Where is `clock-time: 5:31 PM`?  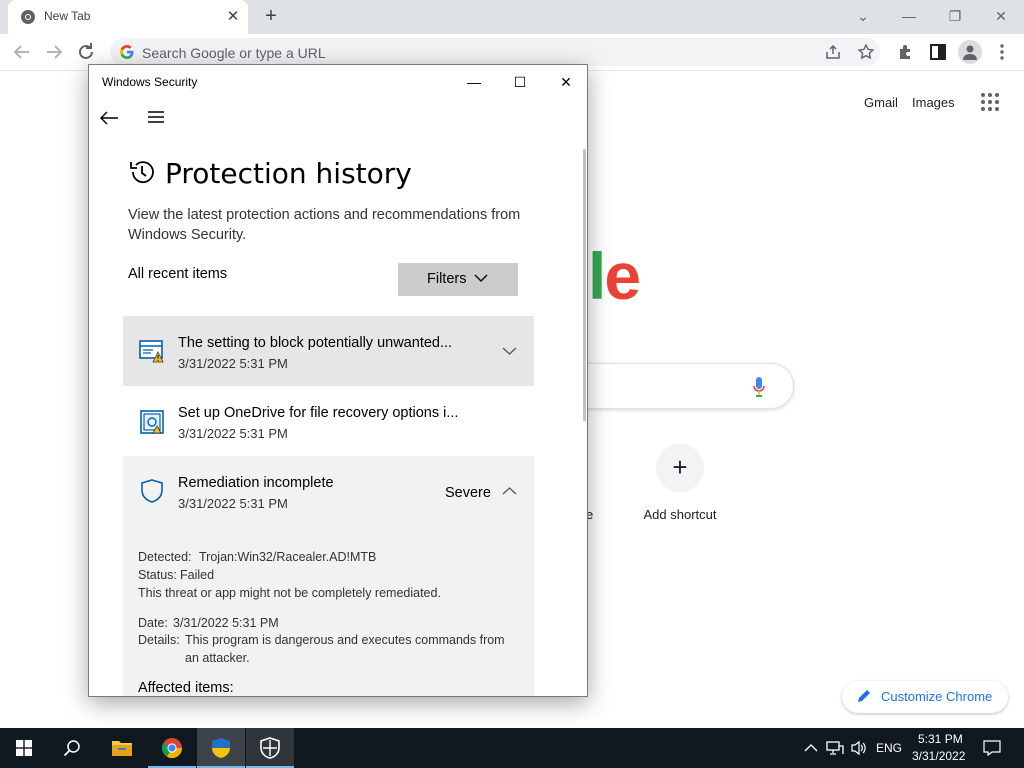
clock-time: 5:31 PM is located at coordinates (940, 739).